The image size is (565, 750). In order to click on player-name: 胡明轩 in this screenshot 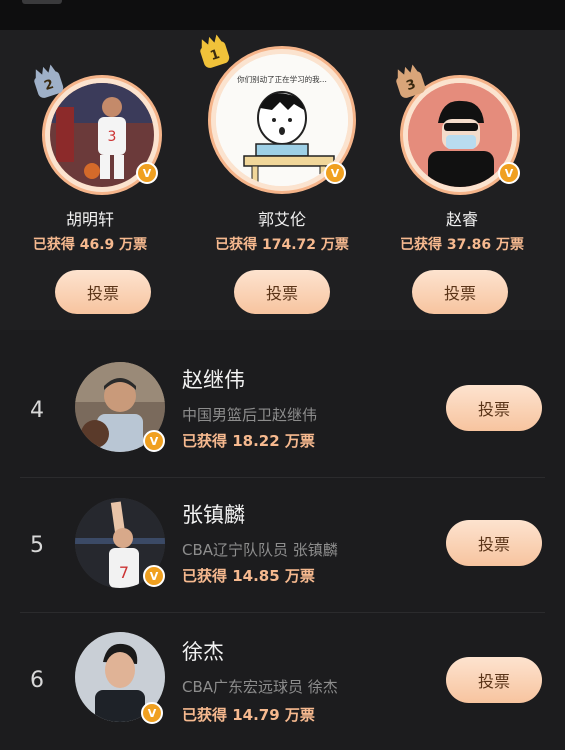, I will do `click(89, 219)`.